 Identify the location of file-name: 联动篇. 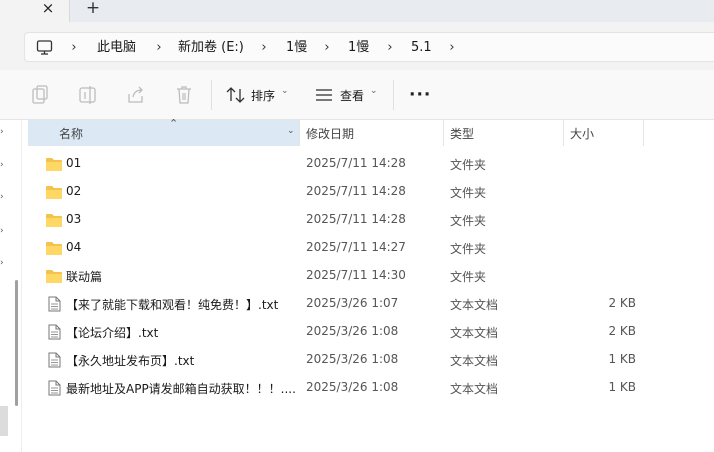
(84, 277).